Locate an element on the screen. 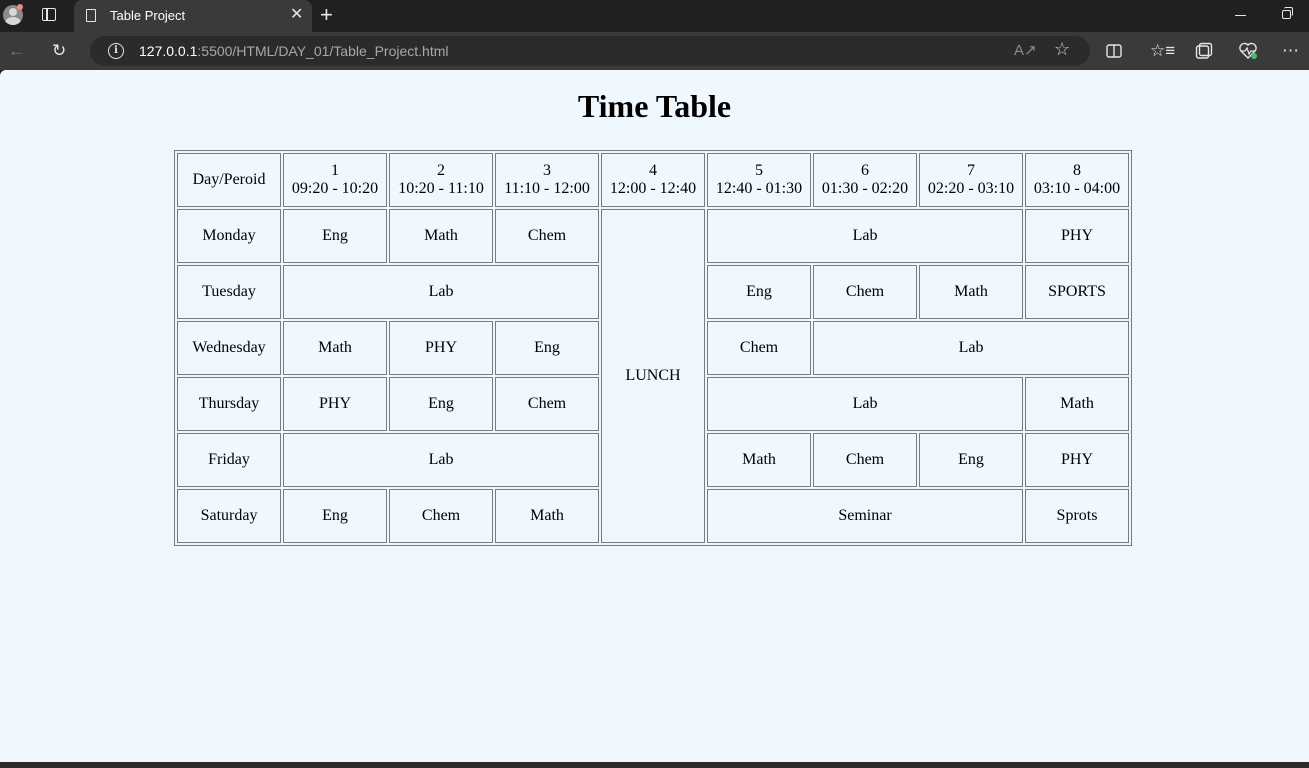 The height and width of the screenshot is (768, 1309). header-period-3: 3 11:10 - 12:00 is located at coordinates (547, 180).